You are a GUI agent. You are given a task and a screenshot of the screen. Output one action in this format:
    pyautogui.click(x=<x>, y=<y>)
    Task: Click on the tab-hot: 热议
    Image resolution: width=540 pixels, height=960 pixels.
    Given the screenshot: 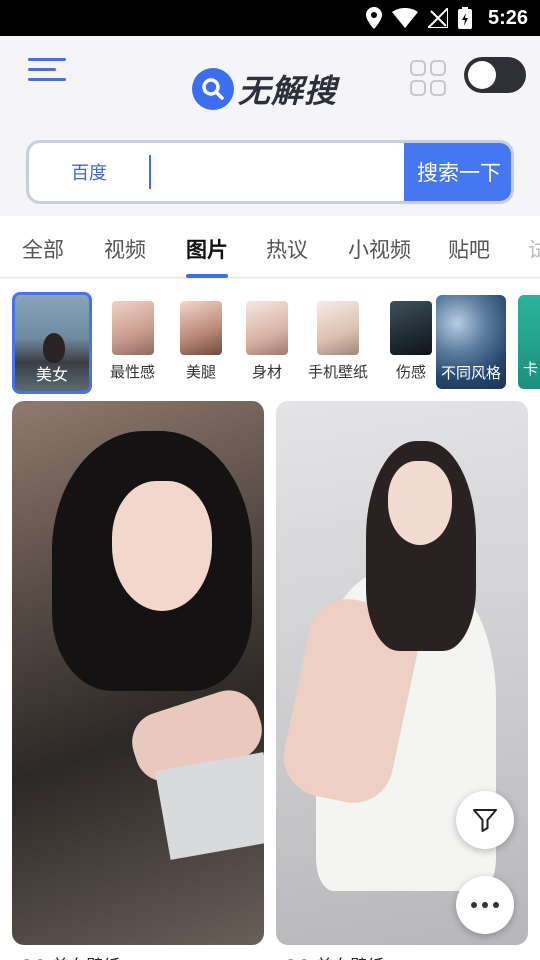 What is the action you would take?
    pyautogui.click(x=287, y=249)
    